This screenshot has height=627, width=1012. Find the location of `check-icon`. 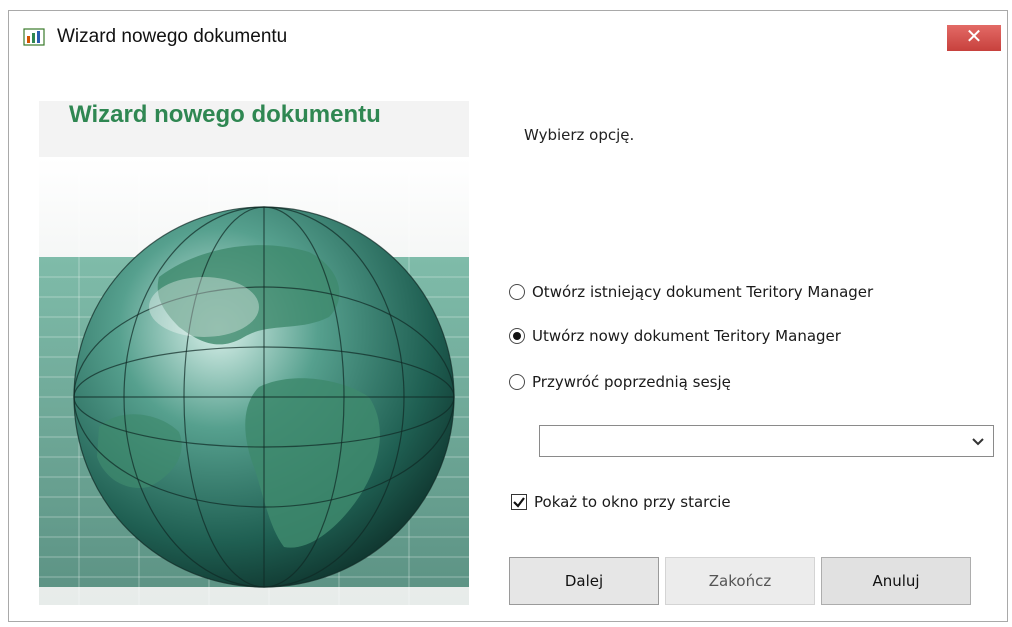

check-icon is located at coordinates (519, 502).